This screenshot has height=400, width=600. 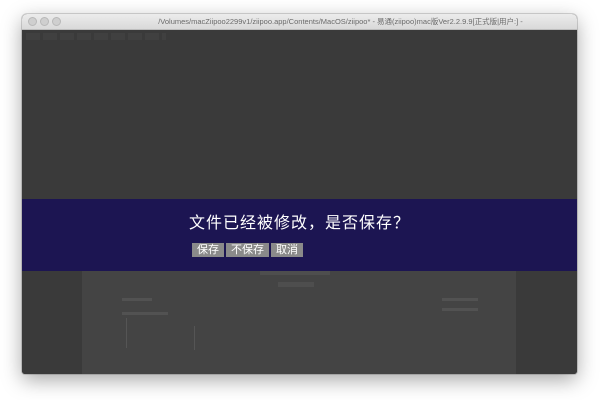 I want to click on dont-save-button: 不保存, so click(x=247, y=250).